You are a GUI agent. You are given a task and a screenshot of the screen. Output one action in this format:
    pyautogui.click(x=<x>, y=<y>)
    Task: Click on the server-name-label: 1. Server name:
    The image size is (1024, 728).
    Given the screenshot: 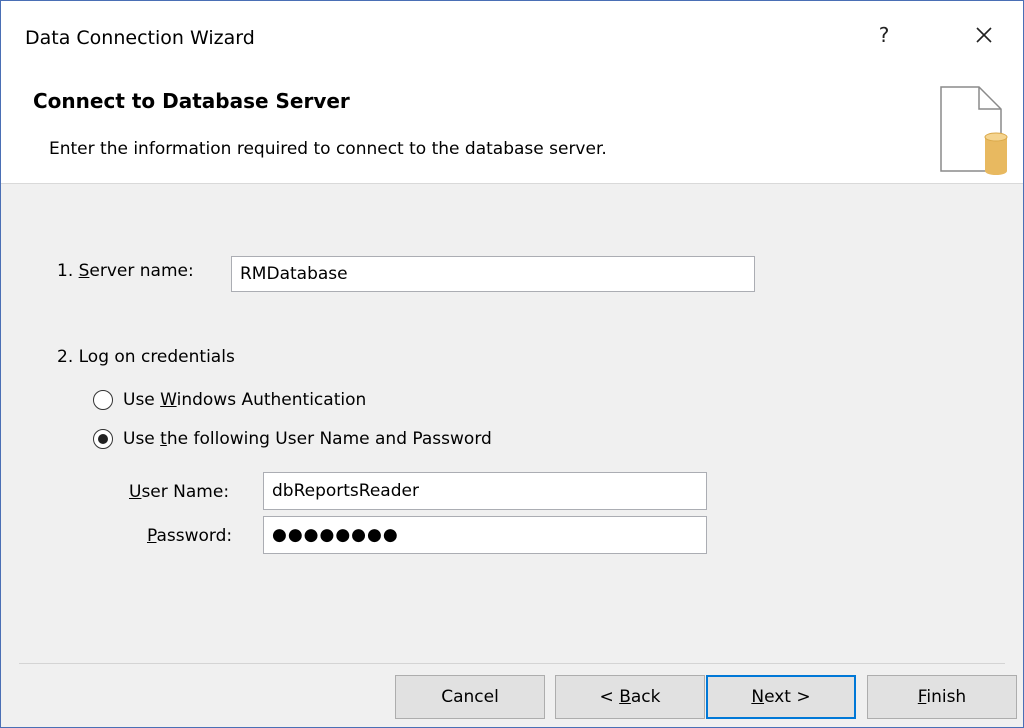 What is the action you would take?
    pyautogui.click(x=125, y=271)
    